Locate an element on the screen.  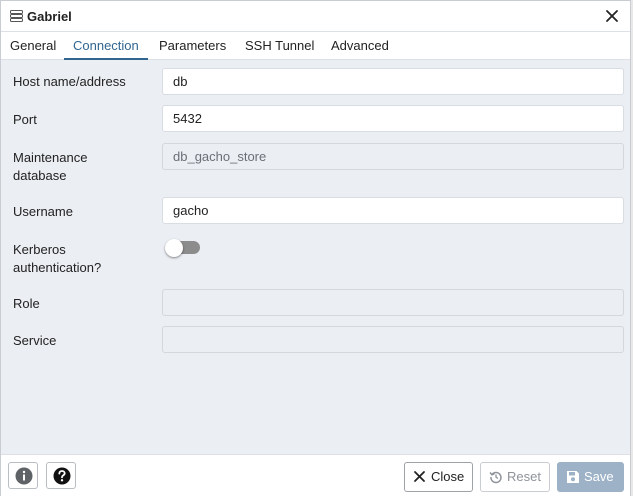
reset-button: Reset is located at coordinates (515, 477).